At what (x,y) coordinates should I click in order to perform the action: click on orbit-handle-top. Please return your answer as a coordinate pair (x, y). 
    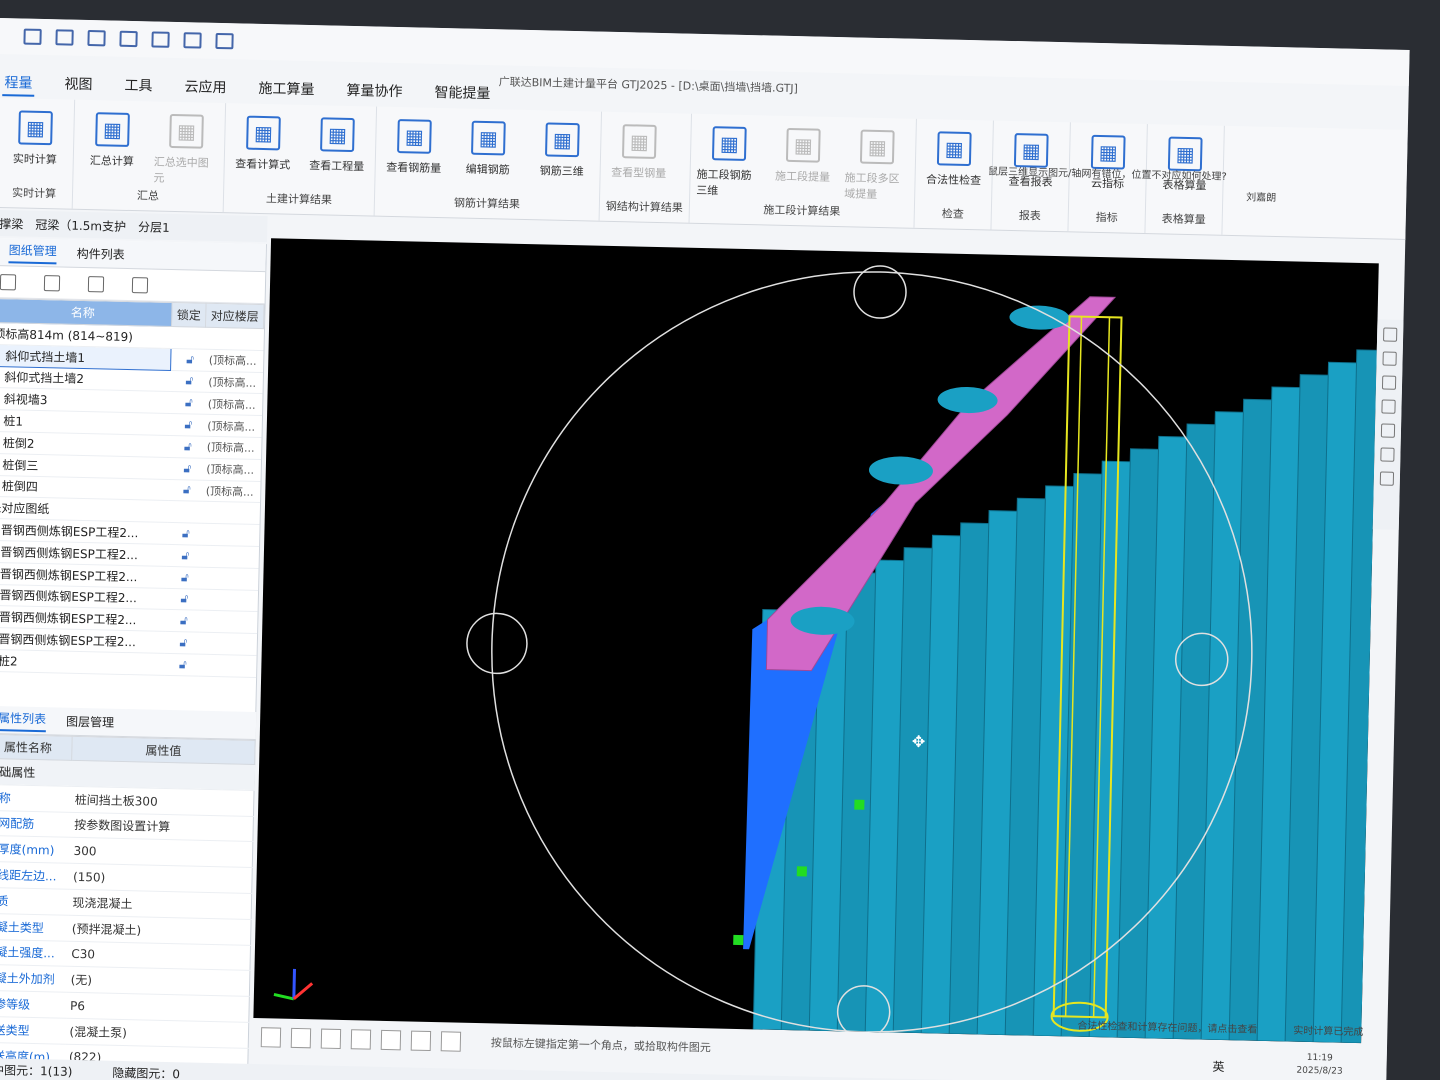
    Looking at the image, I should click on (880, 292).